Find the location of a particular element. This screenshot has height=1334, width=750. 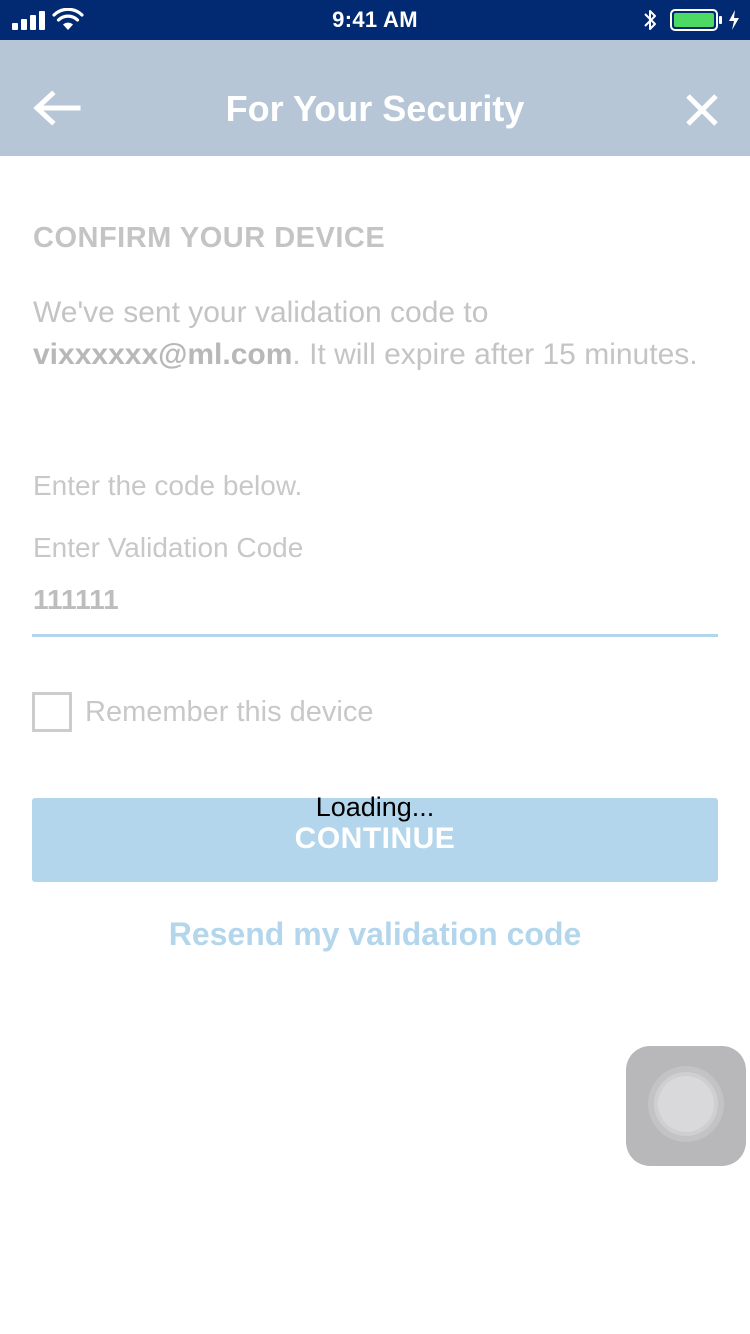

message-prefix: We've sent your validation code to is located at coordinates (261, 312).